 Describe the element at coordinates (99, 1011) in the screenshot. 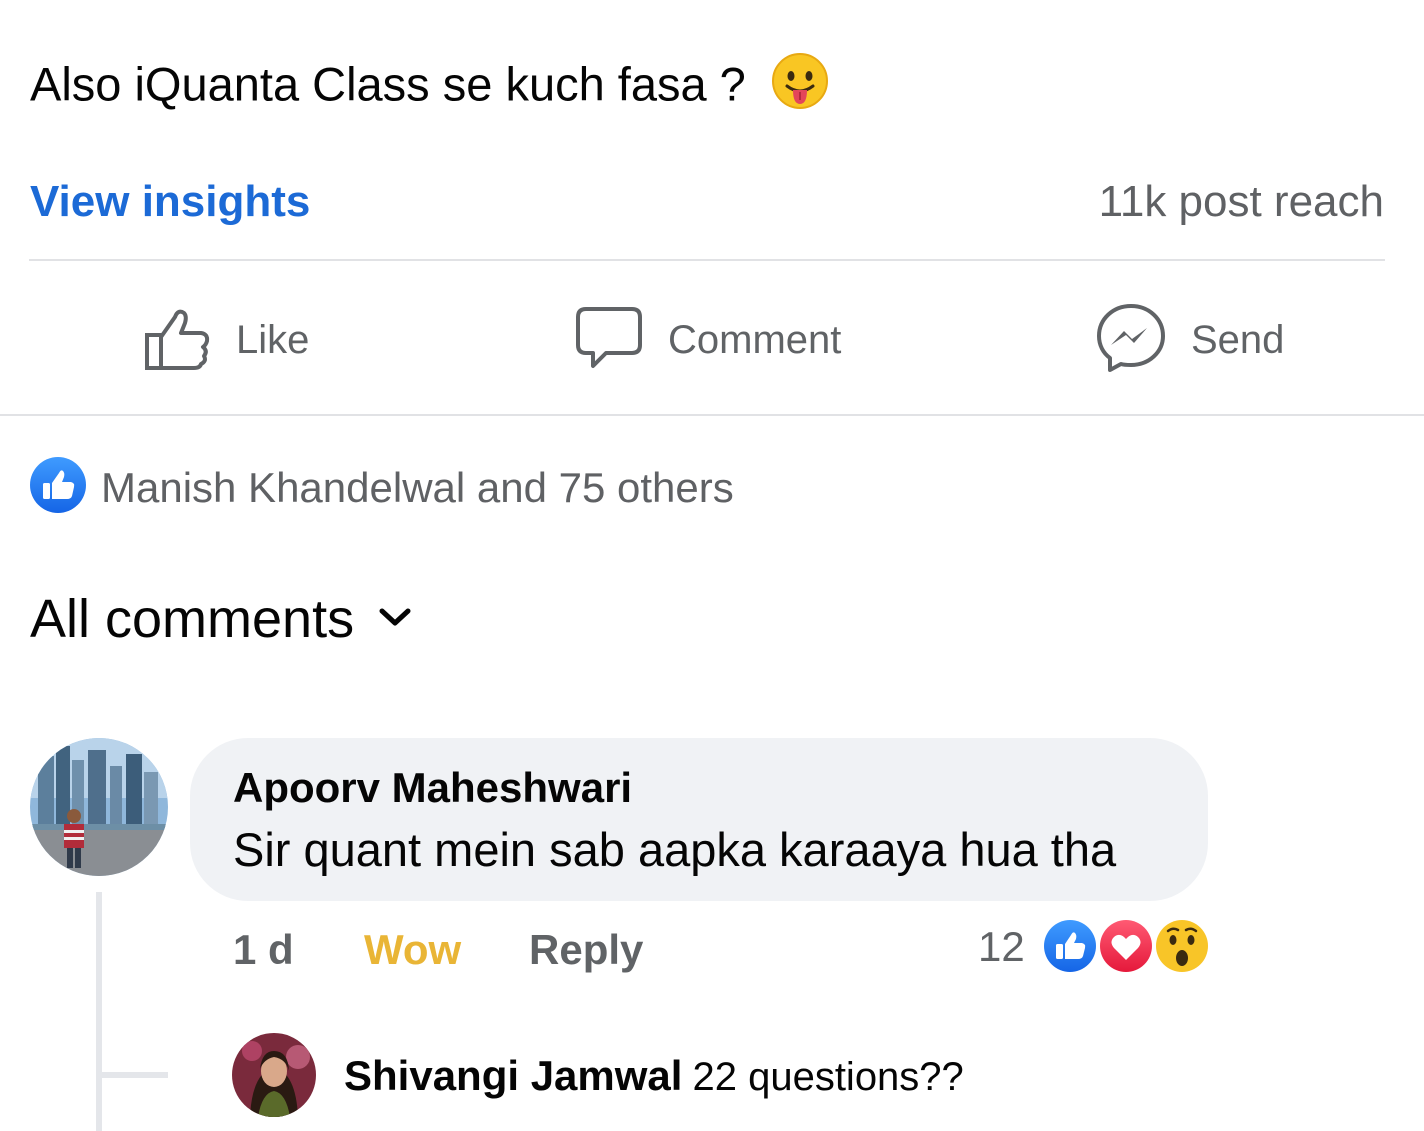

I see `thread-line` at that location.